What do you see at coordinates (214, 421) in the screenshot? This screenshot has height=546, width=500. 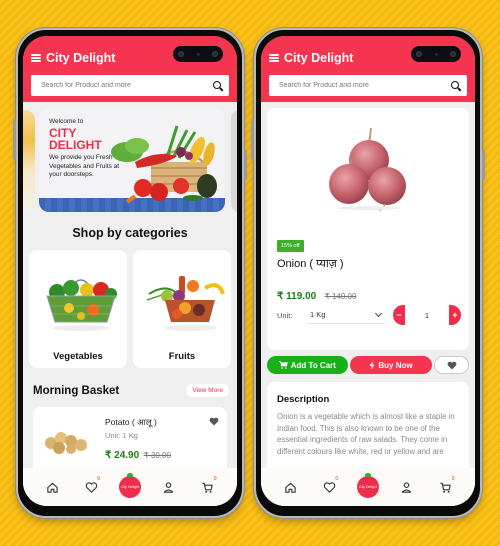 I see `wishlist-heart-icon` at bounding box center [214, 421].